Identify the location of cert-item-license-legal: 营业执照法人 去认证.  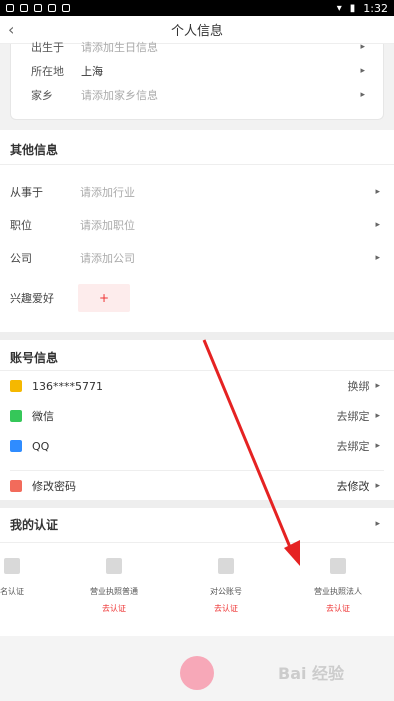
(336, 586).